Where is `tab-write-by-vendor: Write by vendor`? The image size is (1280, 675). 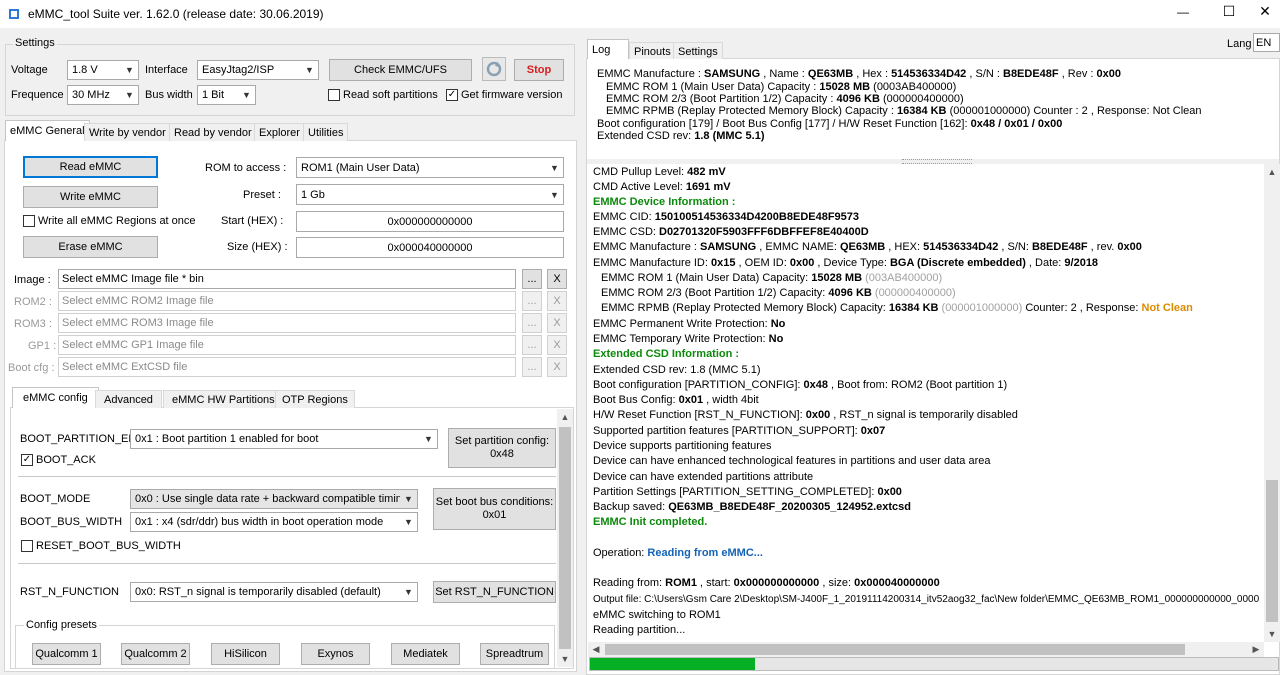 tab-write-by-vendor: Write by vendor is located at coordinates (127, 132).